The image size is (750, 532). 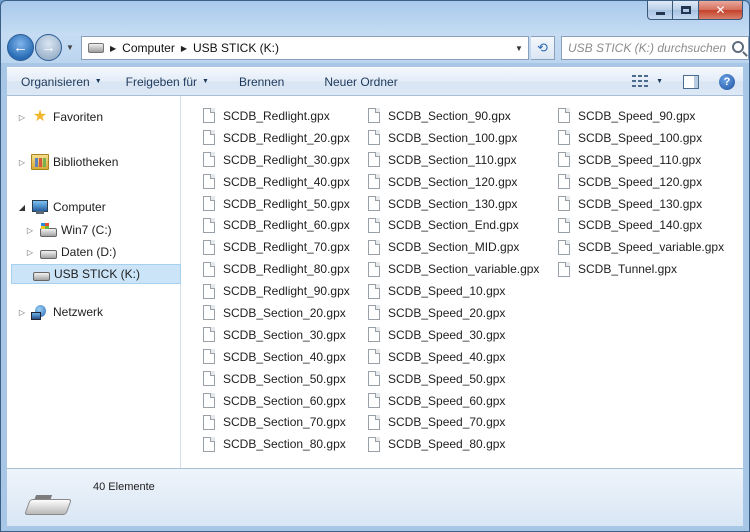 What do you see at coordinates (721, 10) in the screenshot?
I see `close-button: ✕` at bounding box center [721, 10].